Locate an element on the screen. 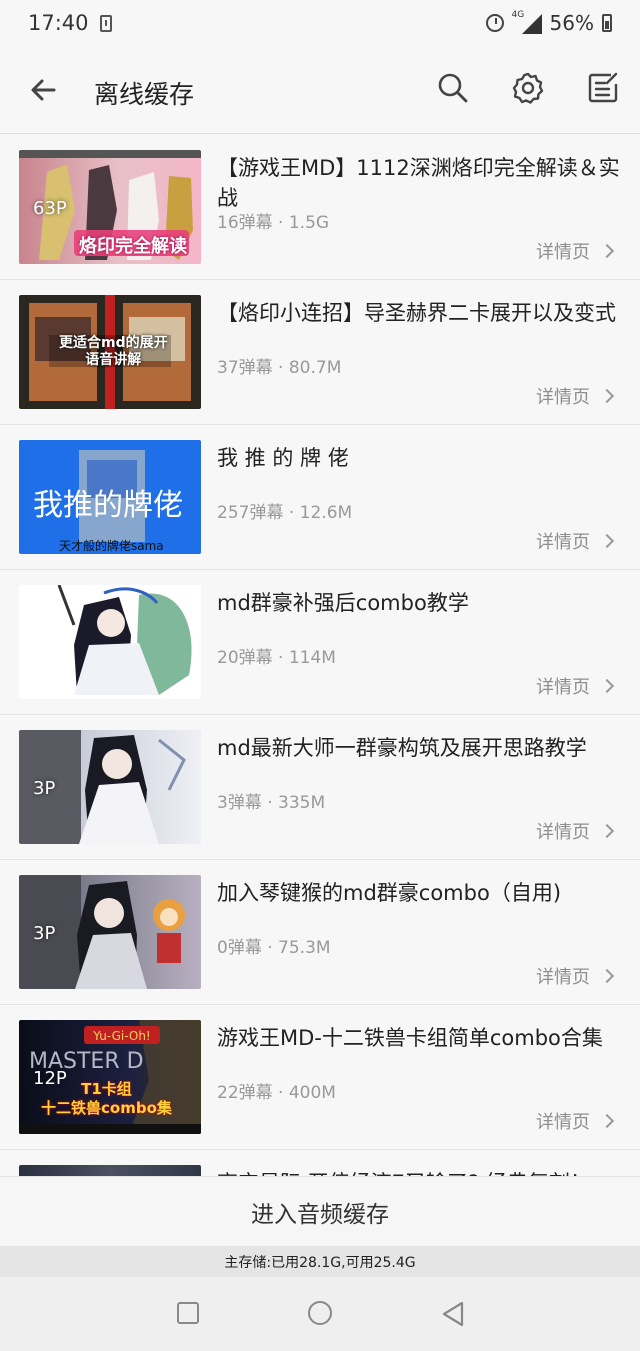 This screenshot has width=640, height=1351. svg-text: Yu-Gi-Oh! is located at coordinates (121, 1036).